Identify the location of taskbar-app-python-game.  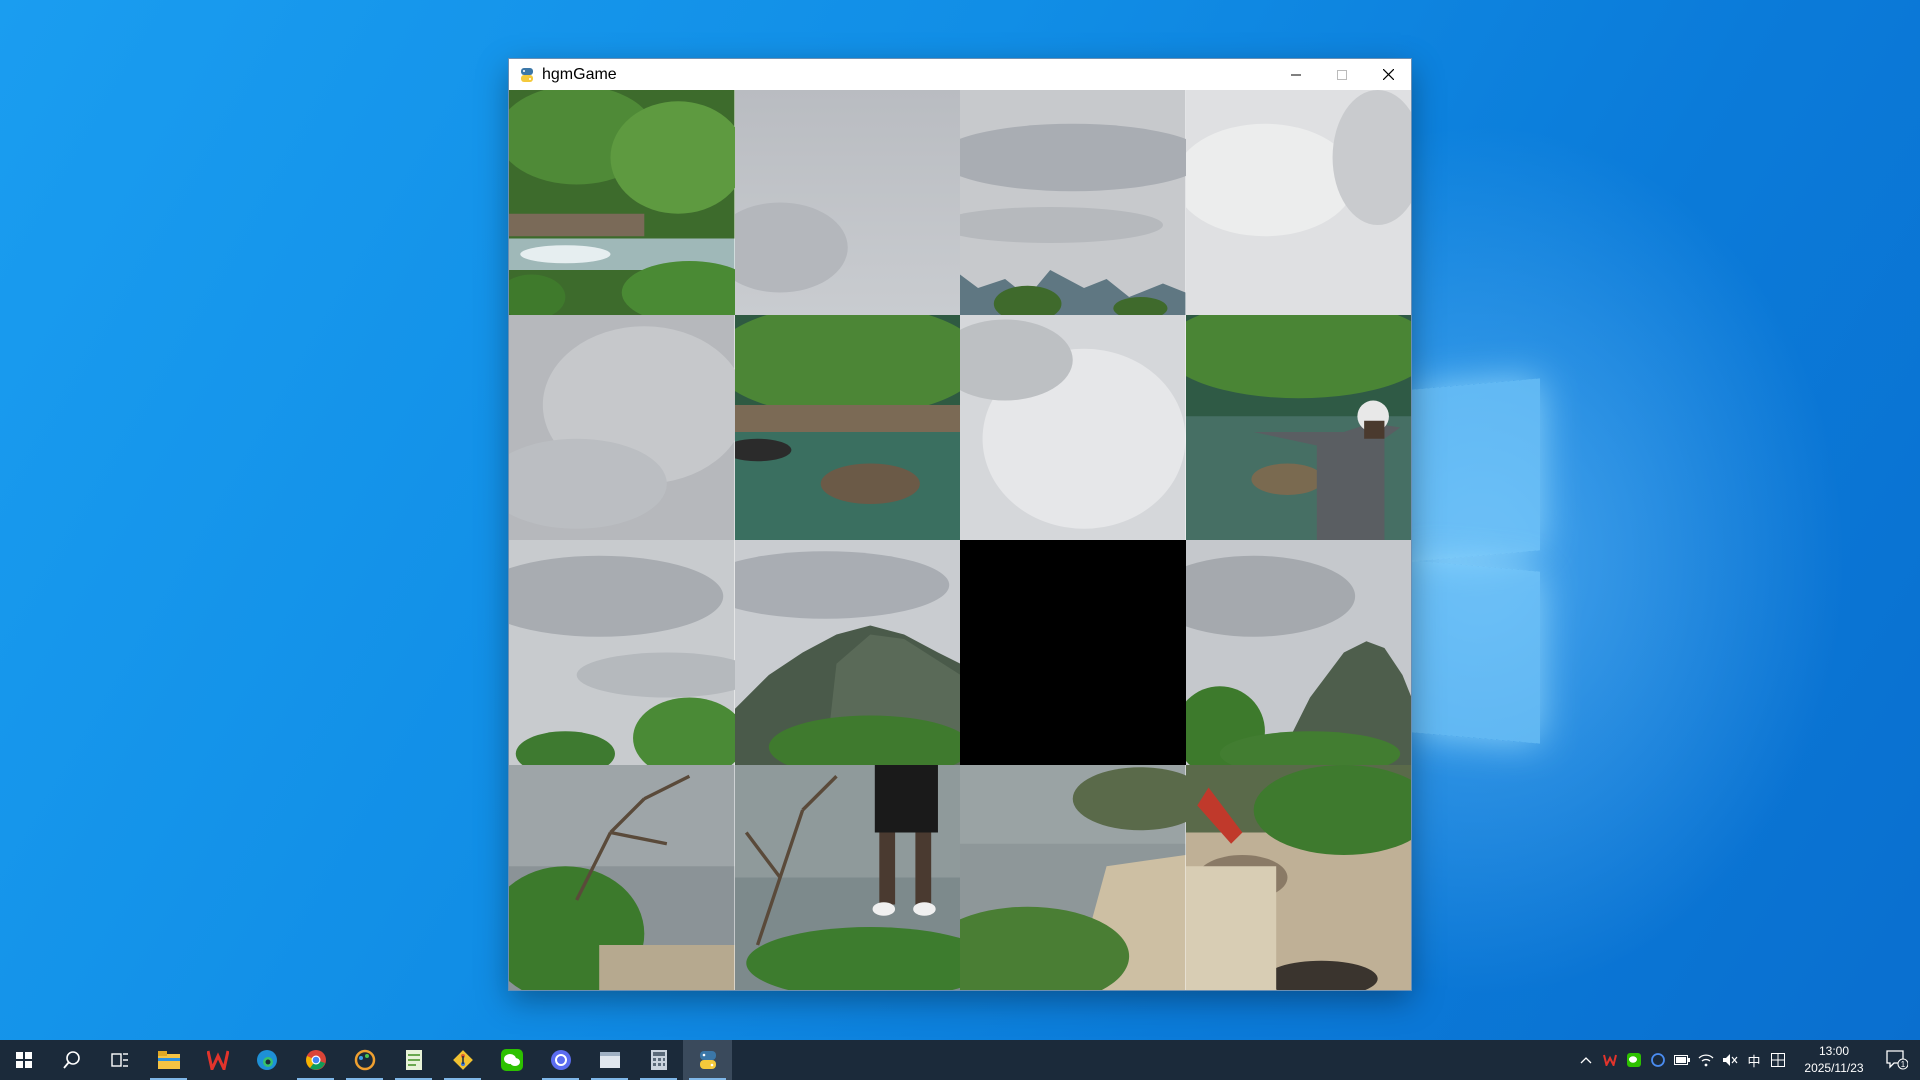
(707, 1060).